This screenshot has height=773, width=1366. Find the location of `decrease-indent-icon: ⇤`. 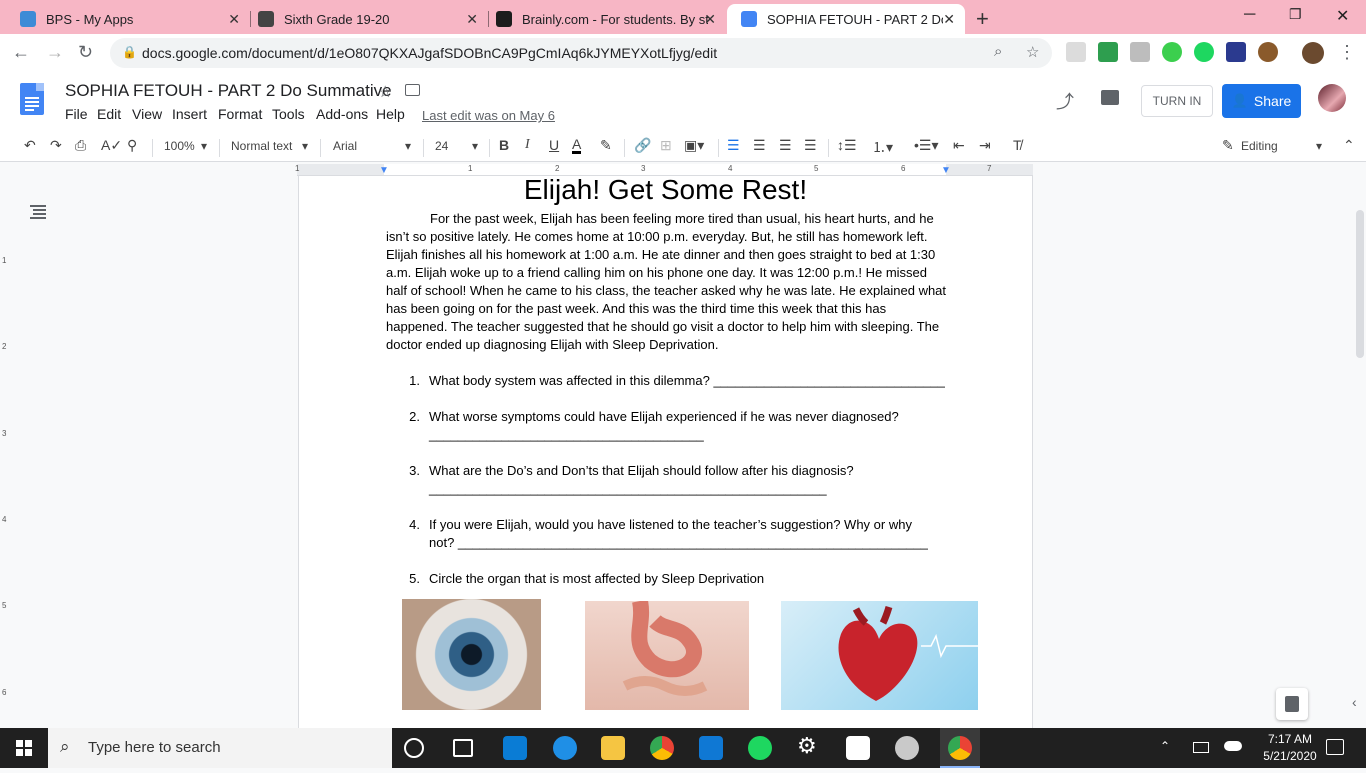

decrease-indent-icon: ⇤ is located at coordinates (959, 145).